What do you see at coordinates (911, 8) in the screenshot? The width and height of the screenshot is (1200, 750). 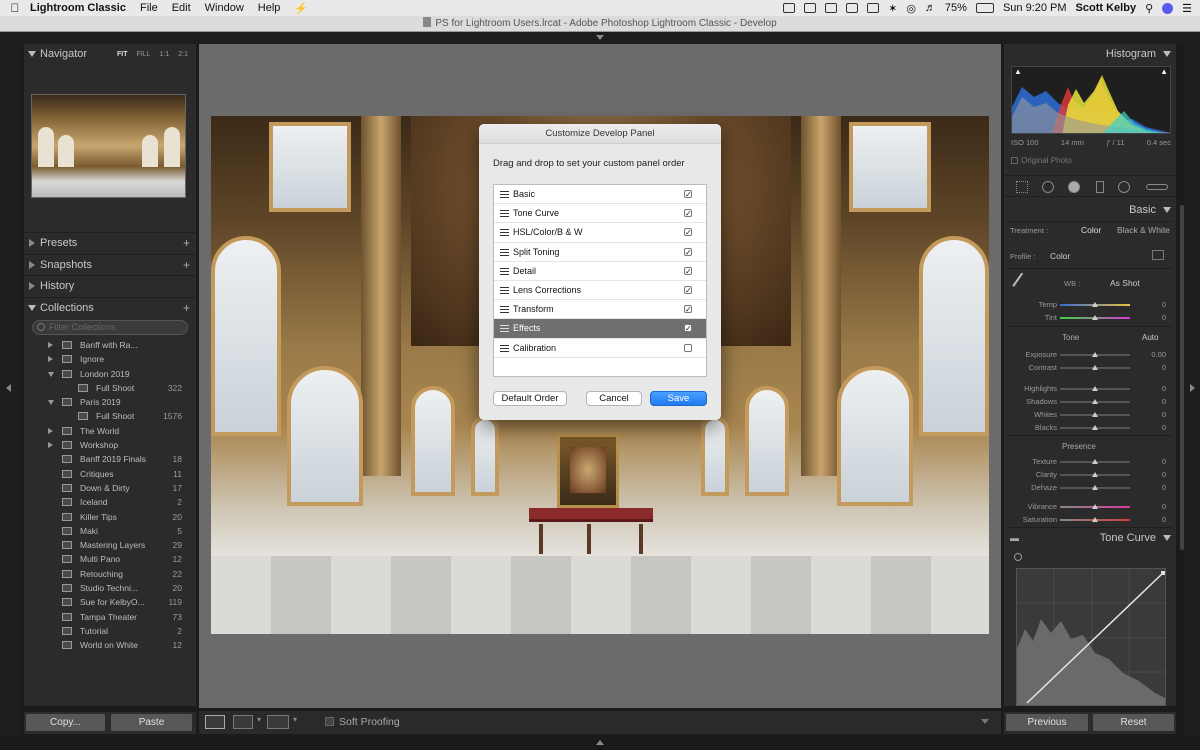 I see `wifi-icon: ◎` at bounding box center [911, 8].